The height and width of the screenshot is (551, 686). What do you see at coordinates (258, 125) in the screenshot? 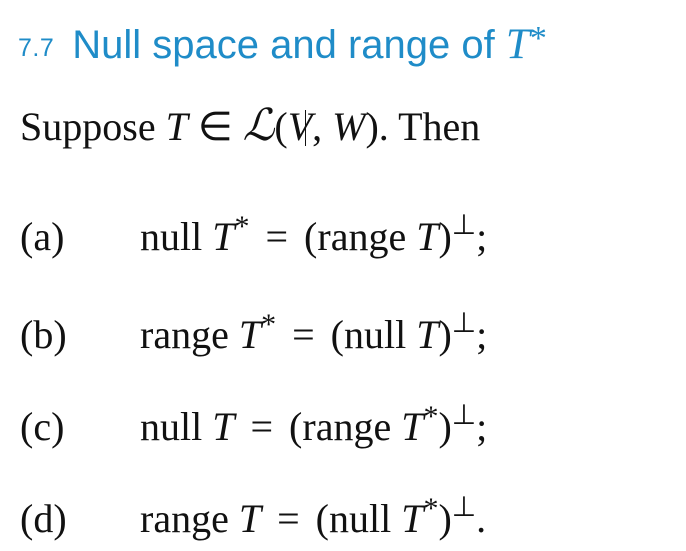
I see `intro-space-symbol: ℒ` at bounding box center [258, 125].